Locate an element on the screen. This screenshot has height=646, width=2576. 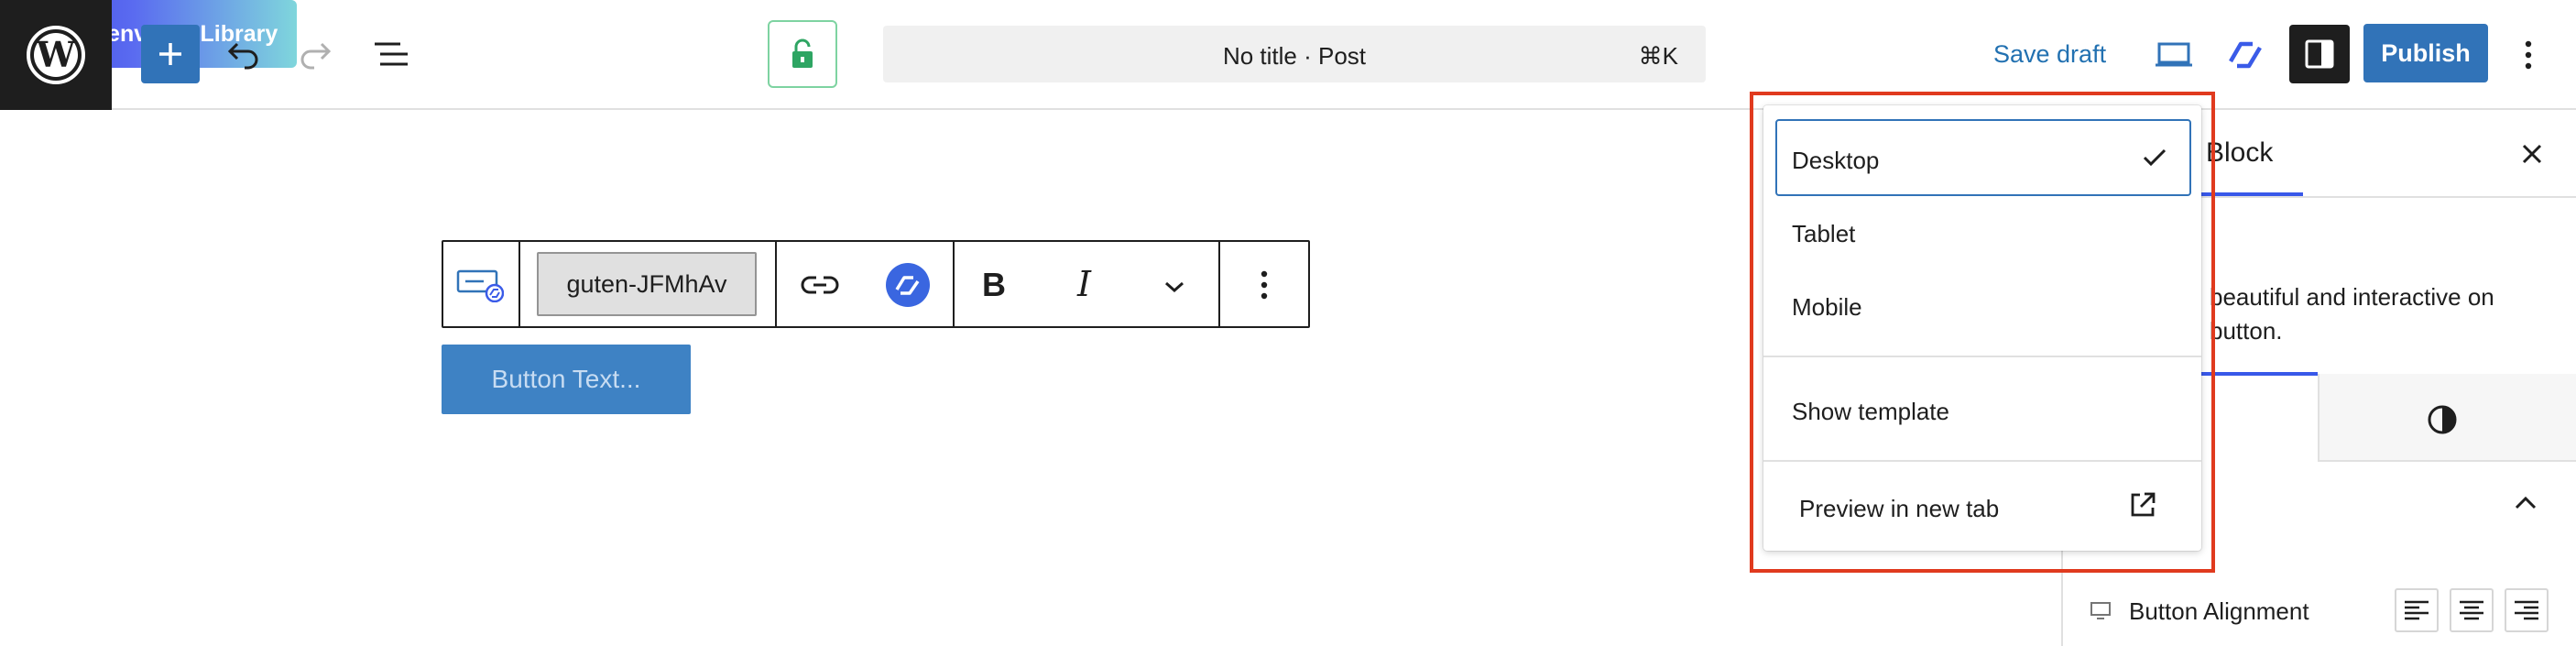
align-center-icon is located at coordinates (2472, 610).